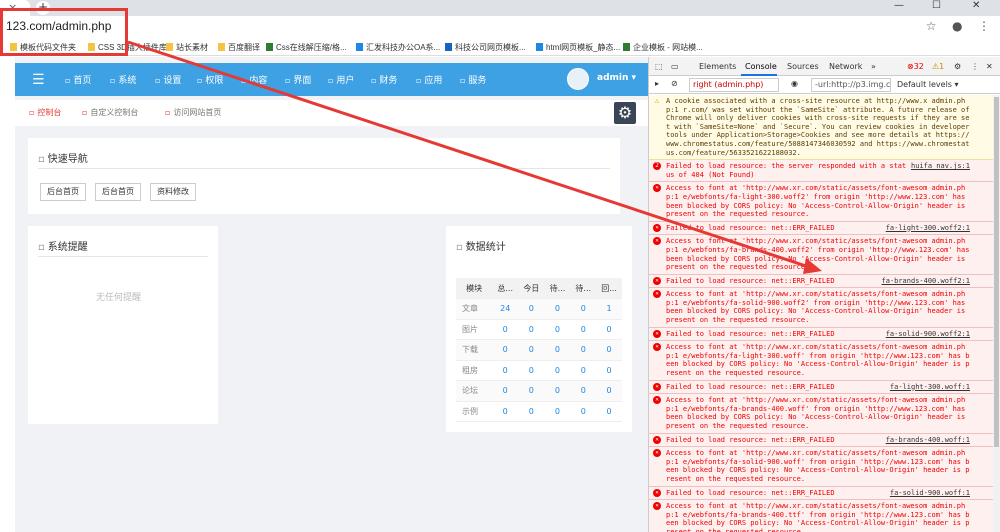  I want to click on star-icon: ☆, so click(931, 26).